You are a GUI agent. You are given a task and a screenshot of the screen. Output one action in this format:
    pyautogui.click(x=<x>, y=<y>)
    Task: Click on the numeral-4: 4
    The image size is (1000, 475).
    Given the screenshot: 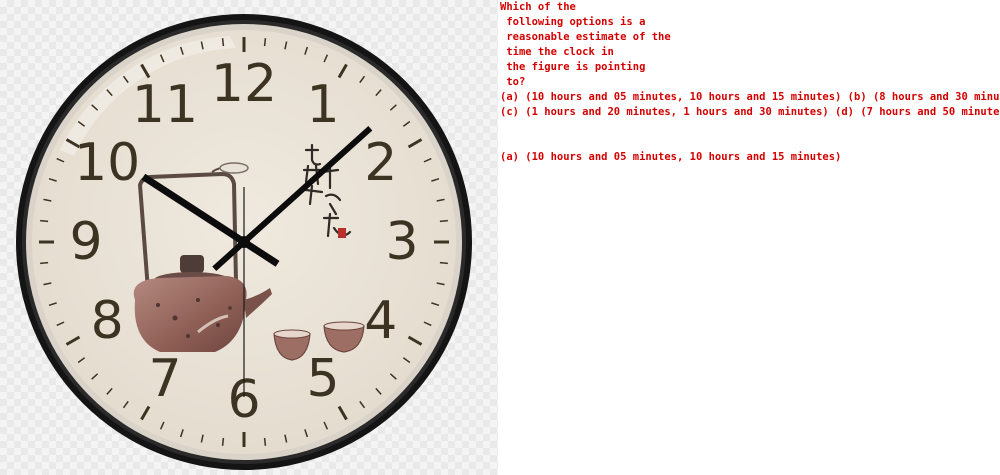 What is the action you would take?
    pyautogui.click(x=380, y=321)
    